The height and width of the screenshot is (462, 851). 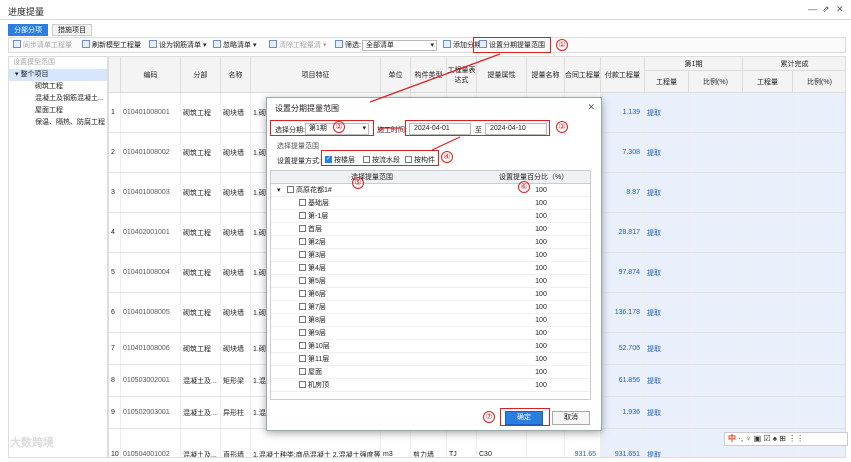 I want to click on ime-lang: 中, so click(x=732, y=438).